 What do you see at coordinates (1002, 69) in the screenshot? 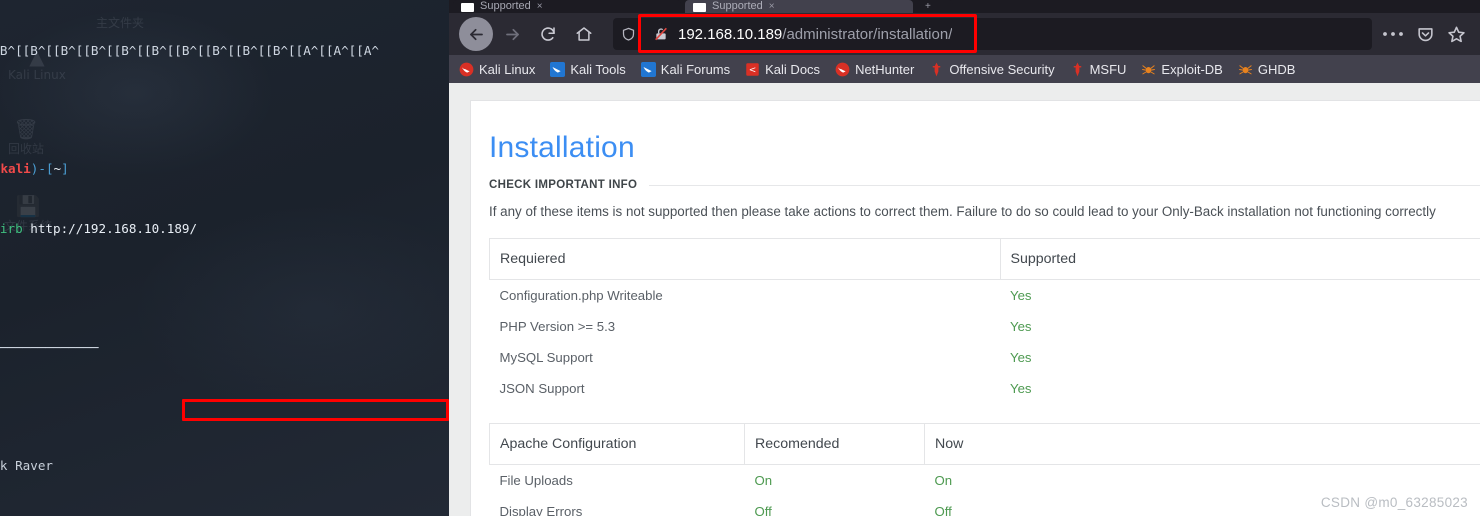
I see `bookmark-label: Offensive Security` at bounding box center [1002, 69].